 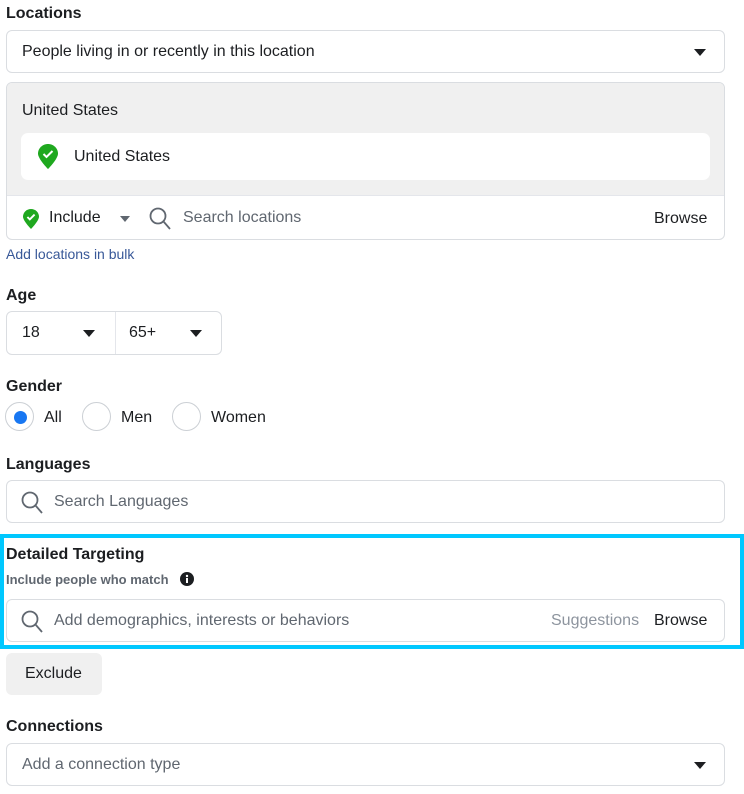 I want to click on age-min-value: 18, so click(x=31, y=332).